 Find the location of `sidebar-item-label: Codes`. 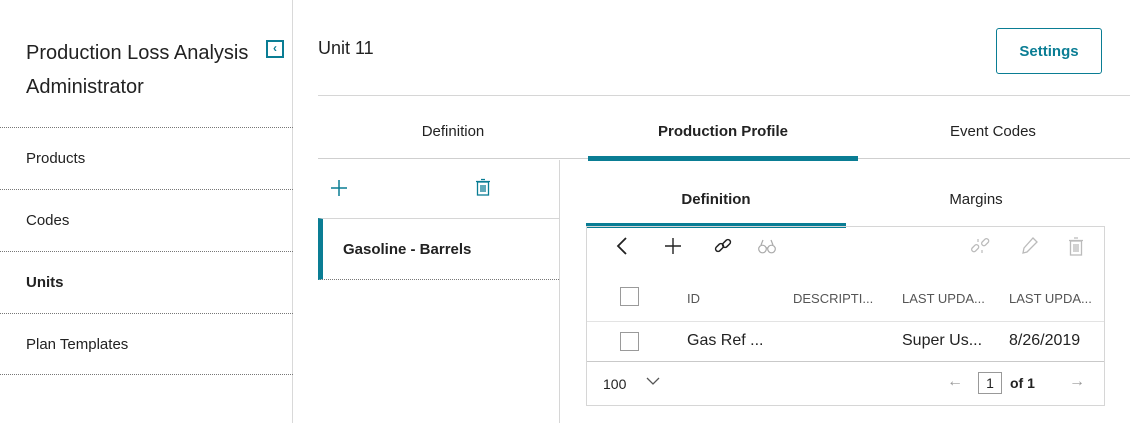

sidebar-item-label: Codes is located at coordinates (48, 220).